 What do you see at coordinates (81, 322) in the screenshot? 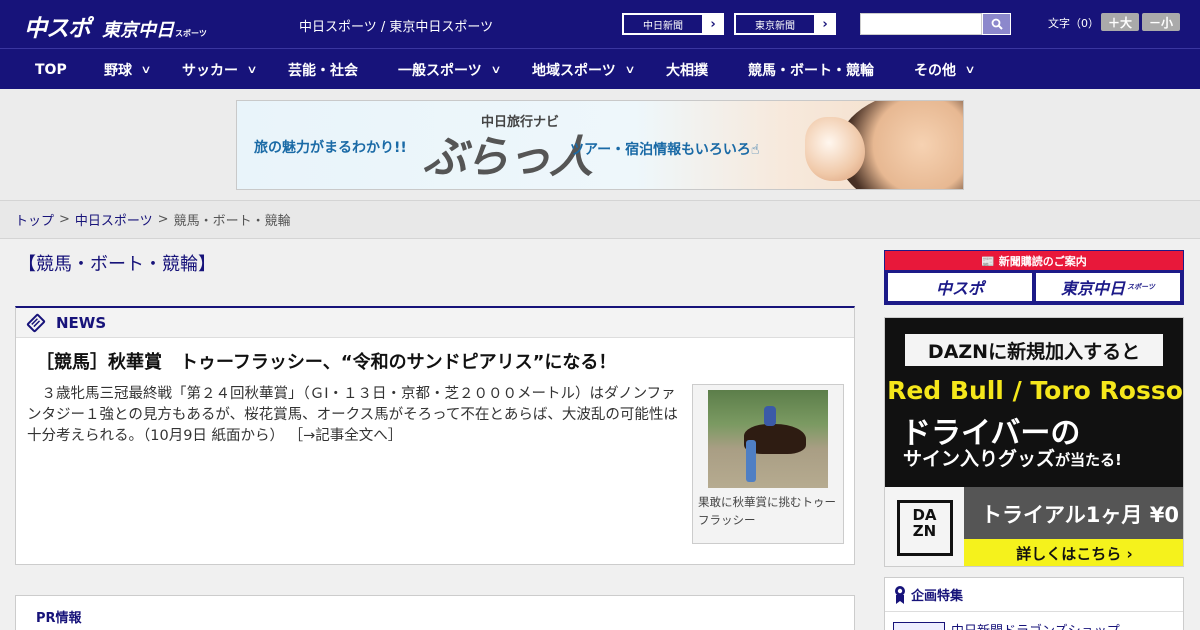
I see `news-label: NEWS` at bounding box center [81, 322].